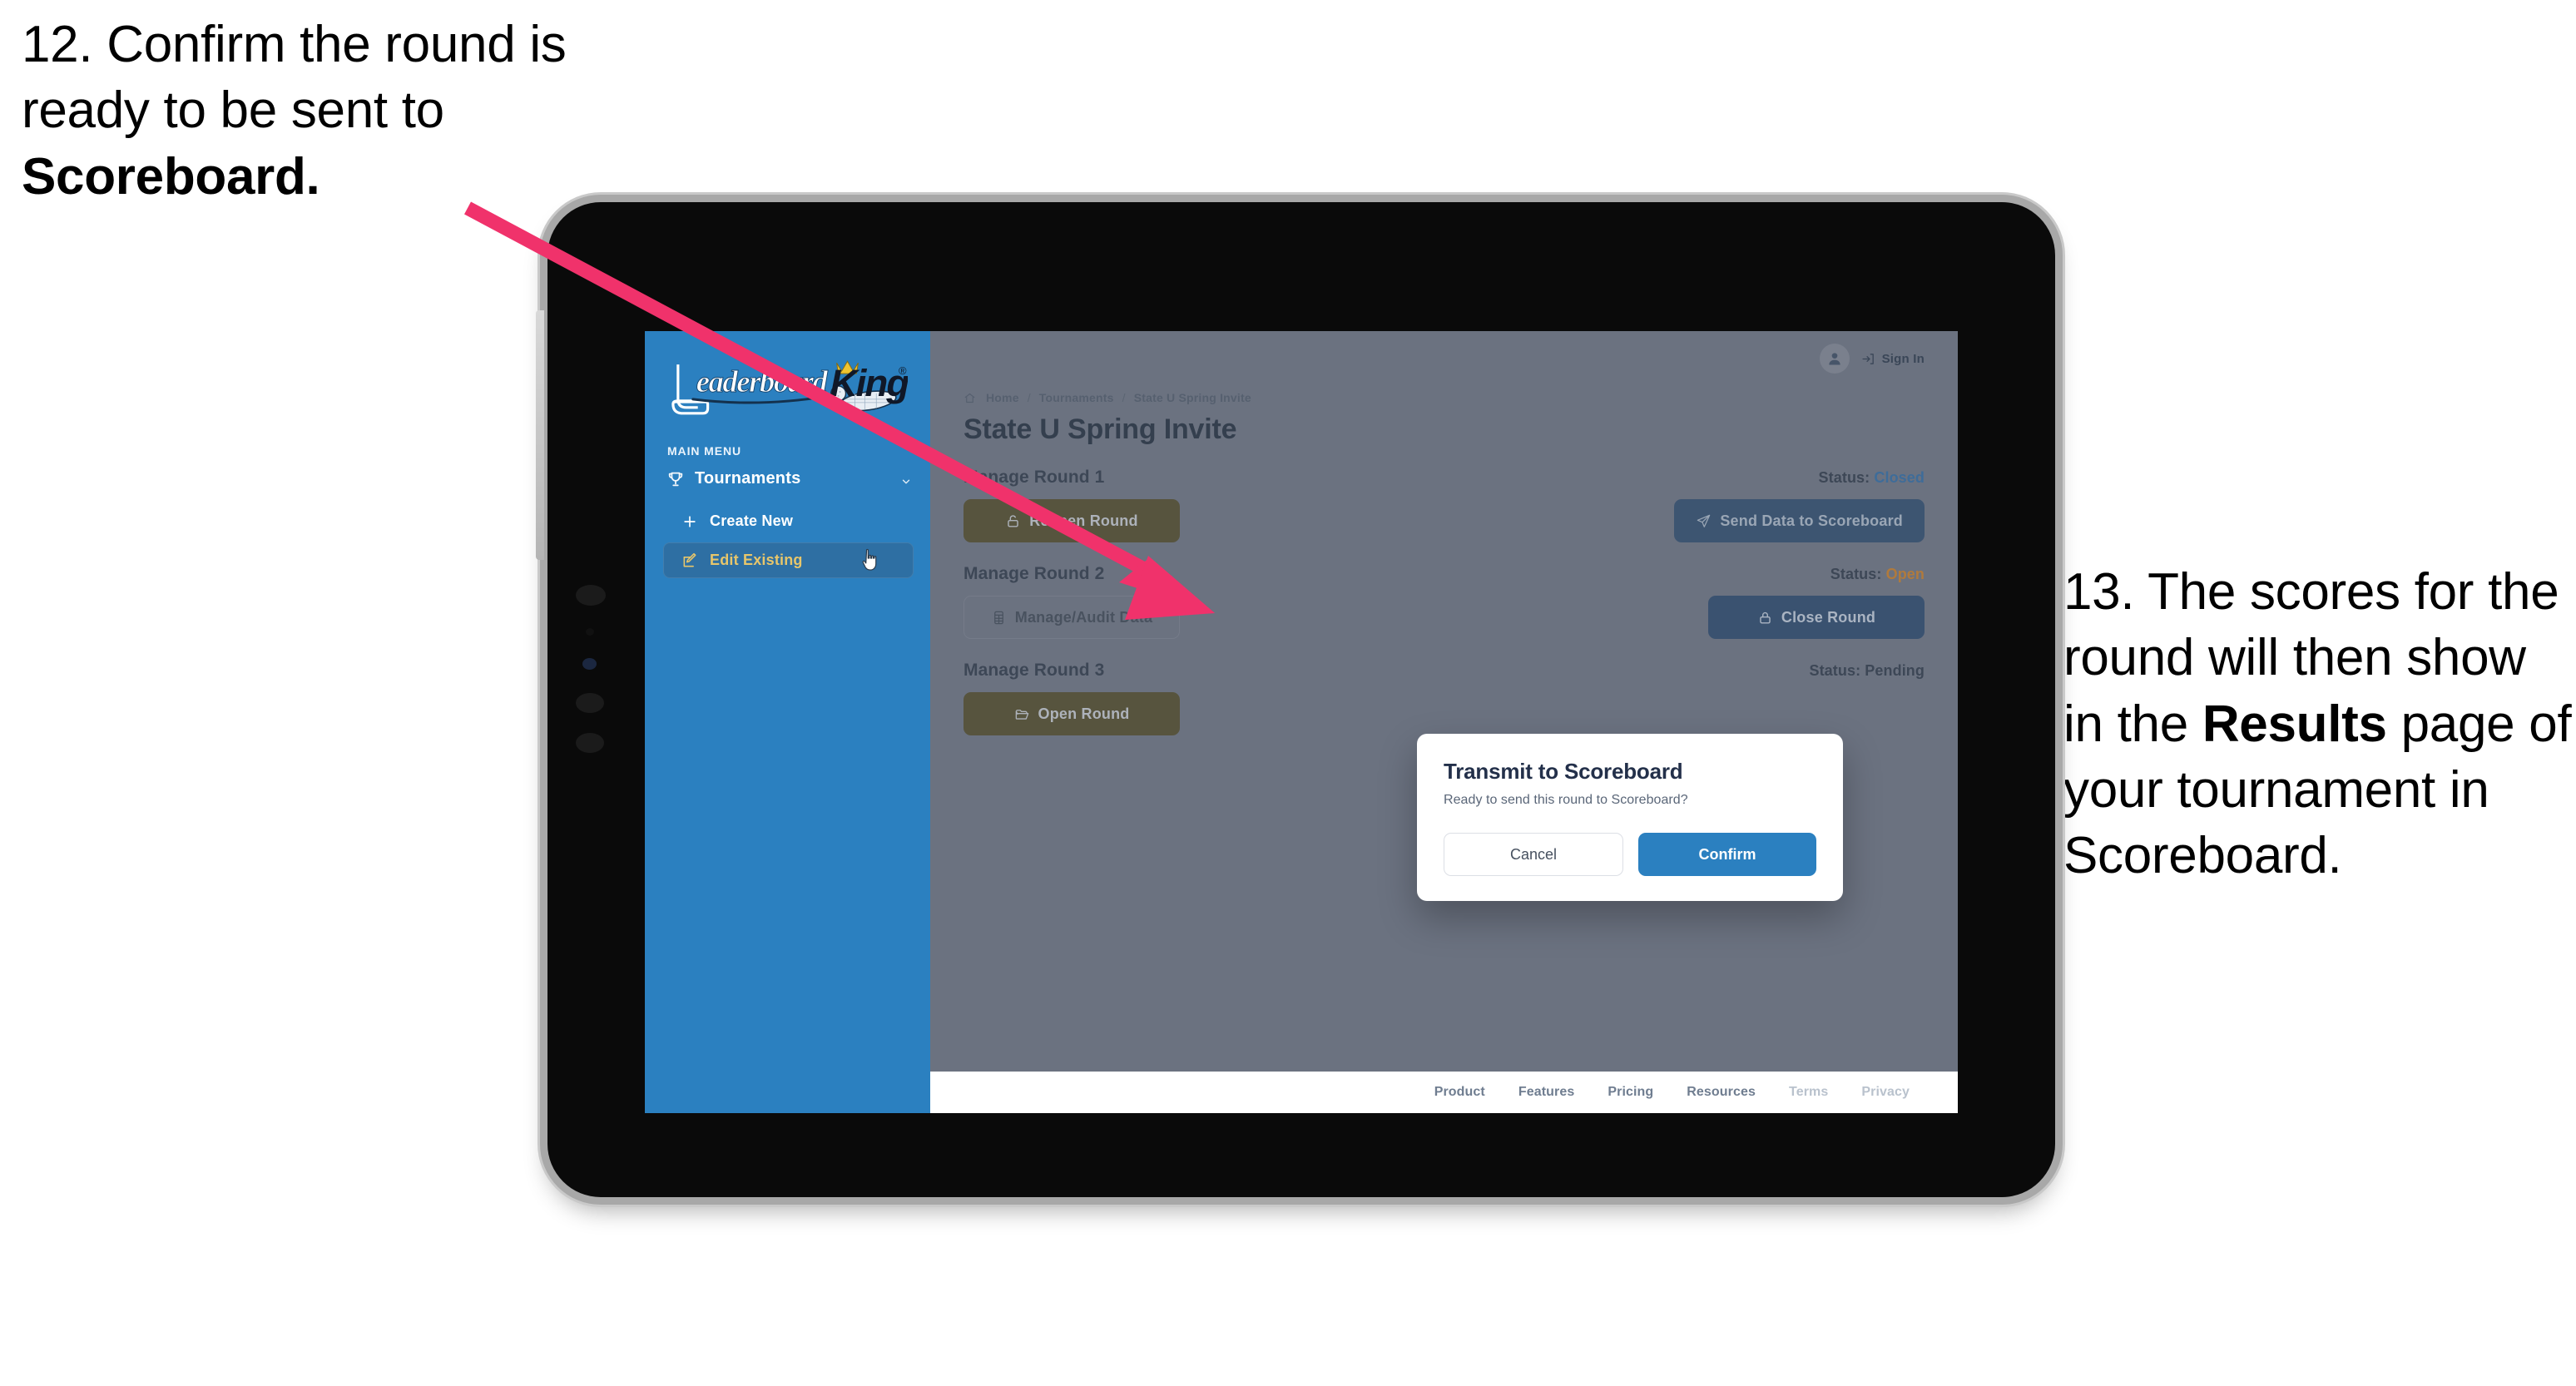 Image resolution: width=2576 pixels, height=1386 pixels. What do you see at coordinates (589, 664) in the screenshot?
I see `tablet-camera-dot` at bounding box center [589, 664].